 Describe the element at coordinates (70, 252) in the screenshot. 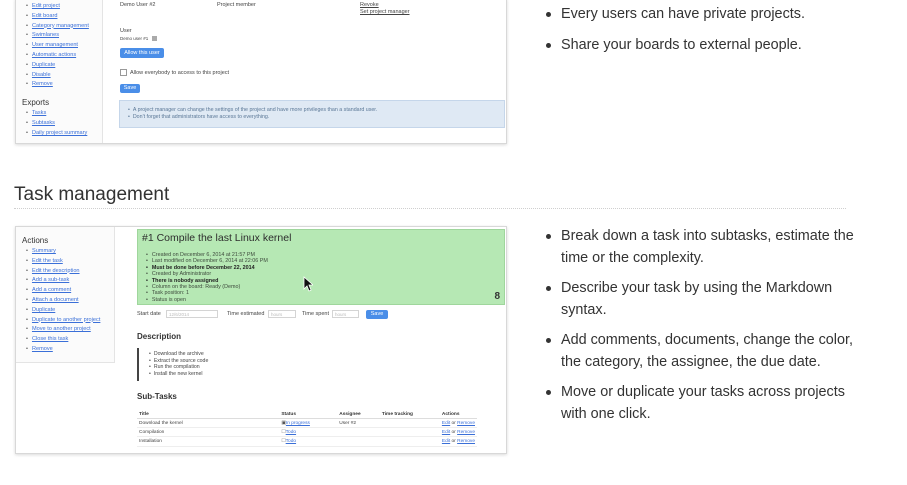

I see `action-link: Summary` at that location.